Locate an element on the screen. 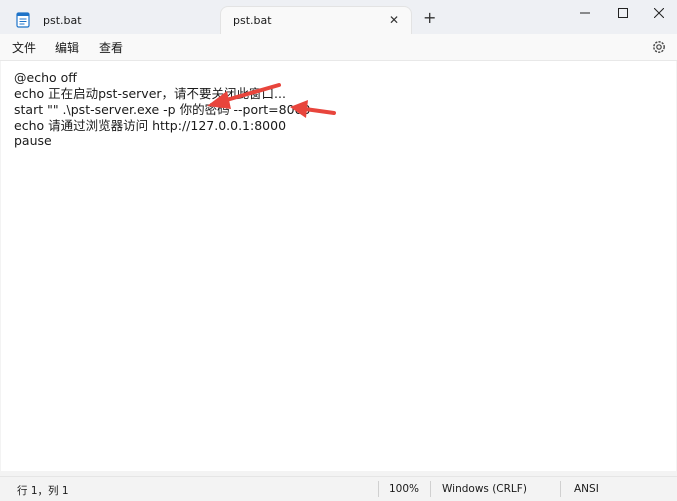  title-bar: pst.bat pst.bat ✕ + is located at coordinates (338, 17).